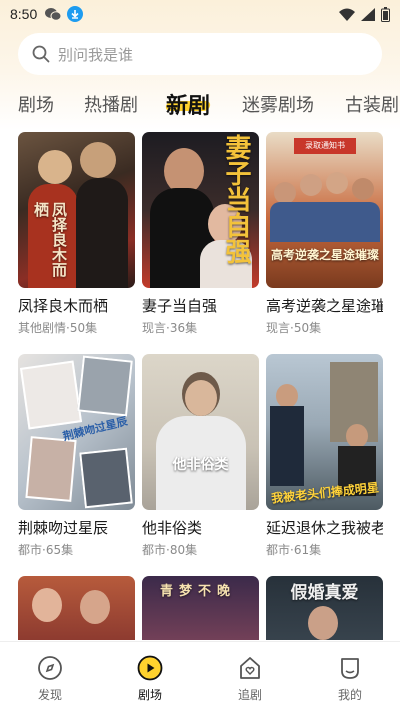 The image size is (400, 711). What do you see at coordinates (75, 14) in the screenshot?
I see `download-icon` at bounding box center [75, 14].